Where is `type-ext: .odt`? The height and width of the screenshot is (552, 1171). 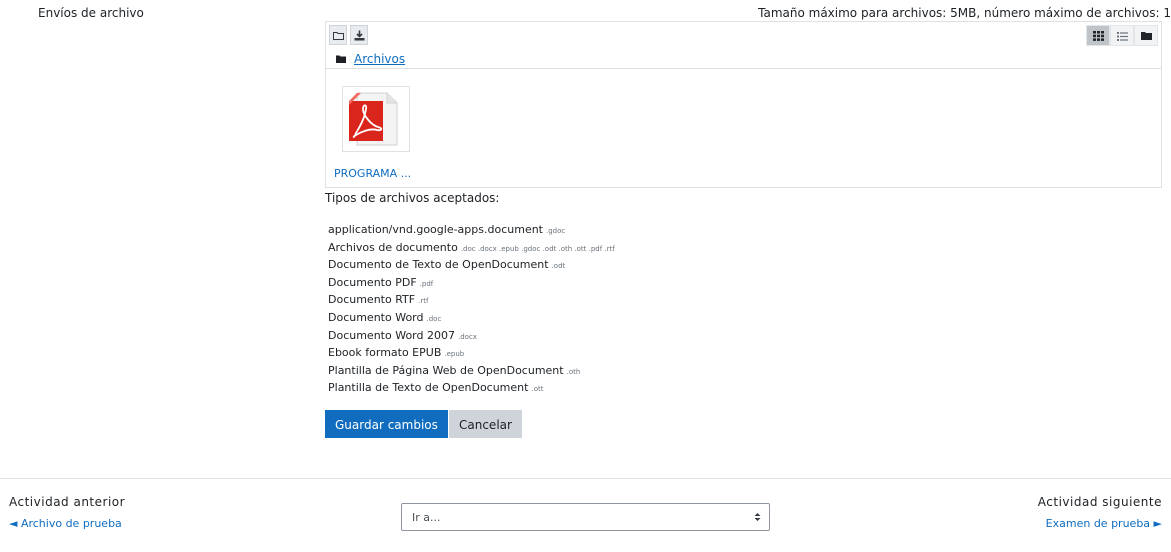
type-ext: .odt is located at coordinates (558, 266).